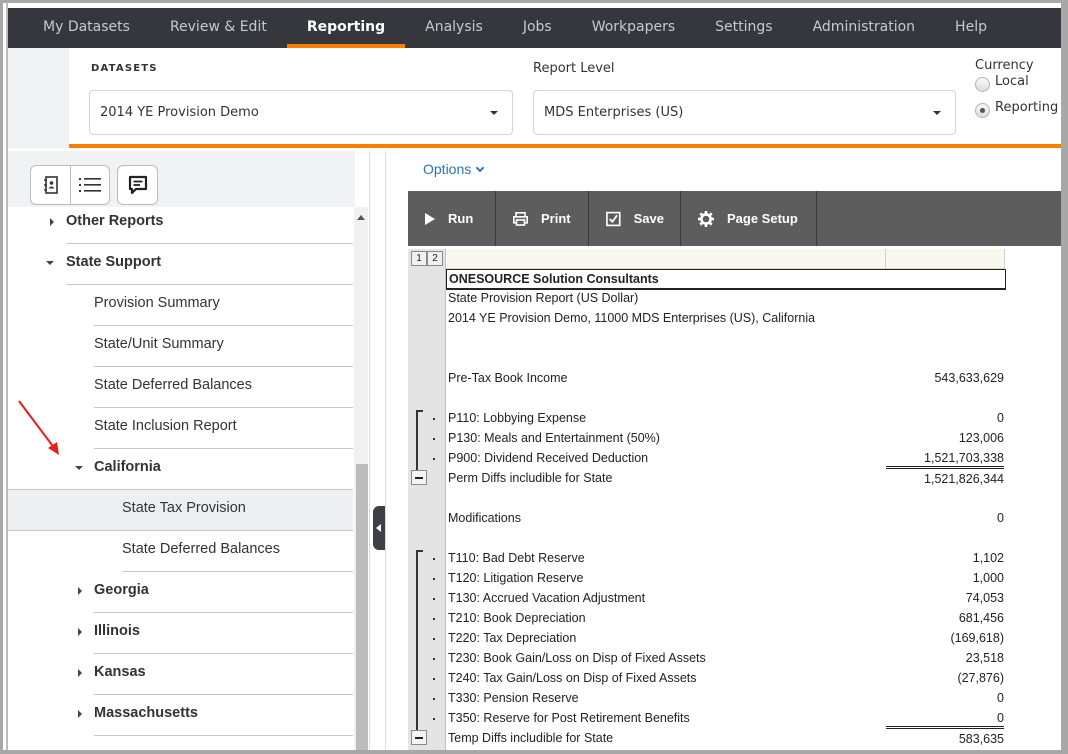 The image size is (1068, 754). I want to click on dataset-select: 2014 YE Provision Demo, so click(301, 112).